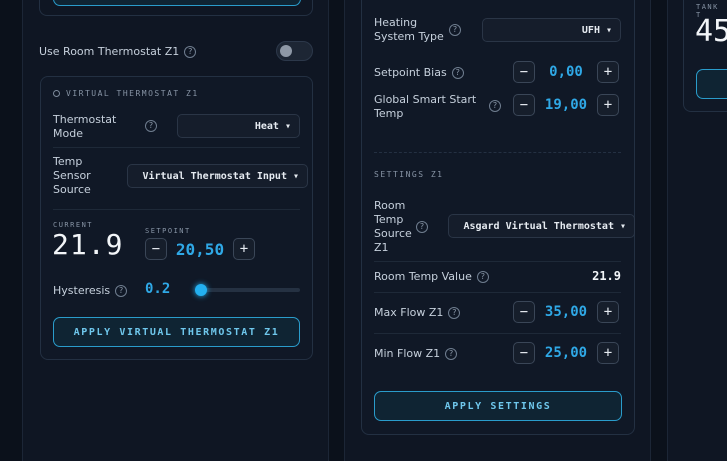 The width and height of the screenshot is (727, 461). Describe the element at coordinates (711, 84) in the screenshot. I see `tank-button-remnant` at that location.